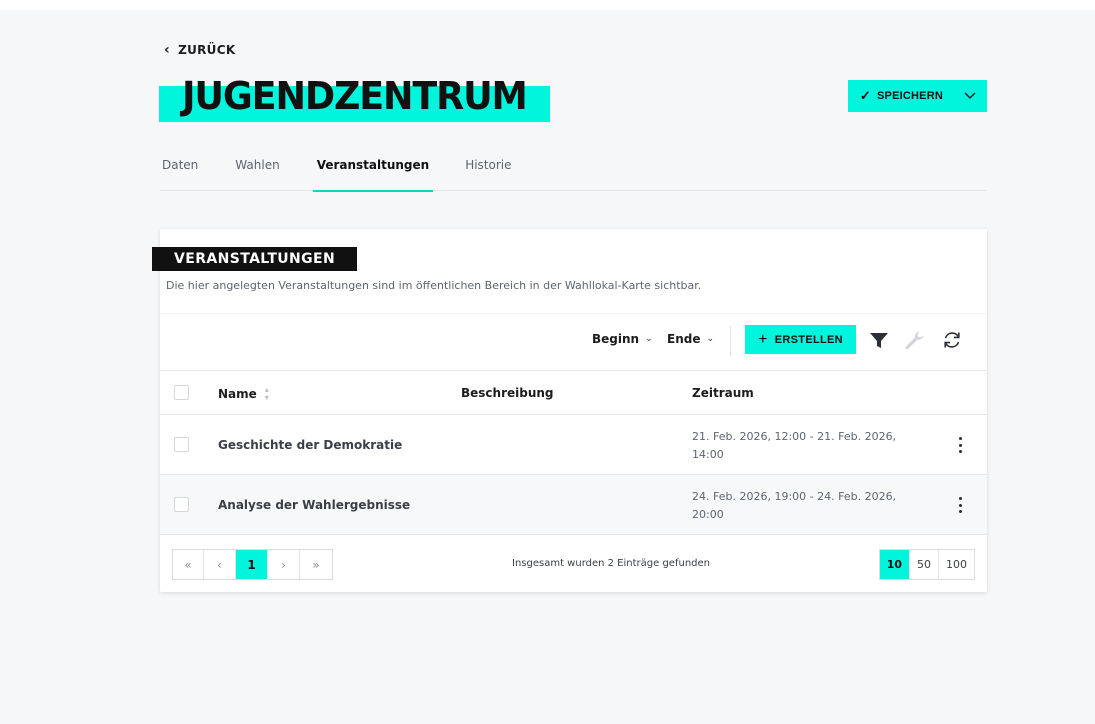 The height and width of the screenshot is (724, 1095). I want to click on table-toolbar: Beginn ⌄ Ende ⌄ + ERSTELLEN, so click(573, 341).